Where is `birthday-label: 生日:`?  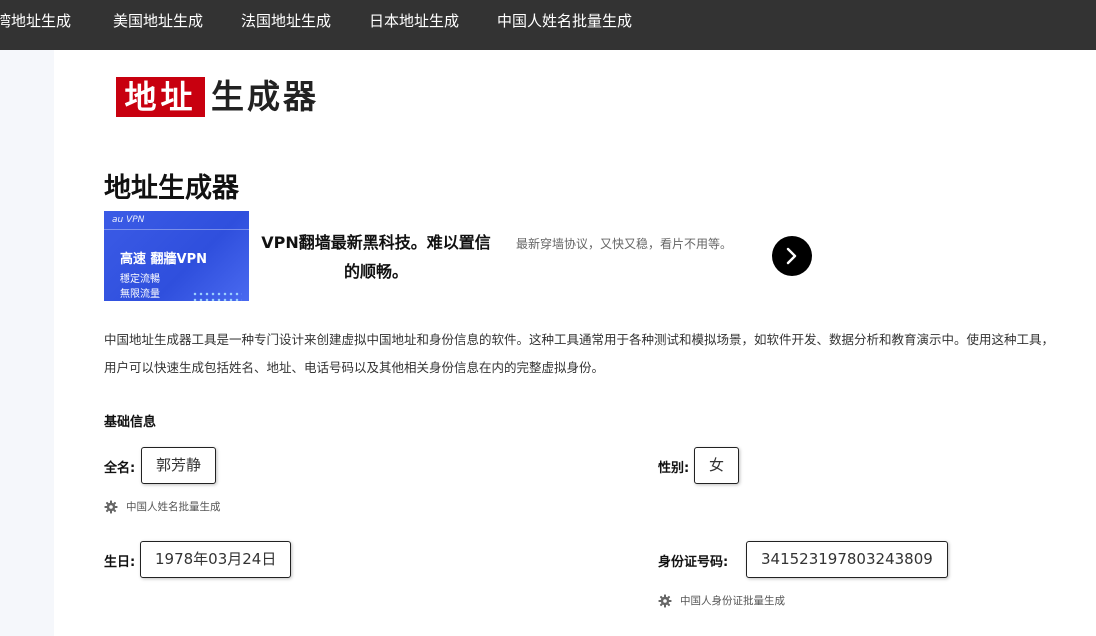
birthday-label: 生日: is located at coordinates (120, 562).